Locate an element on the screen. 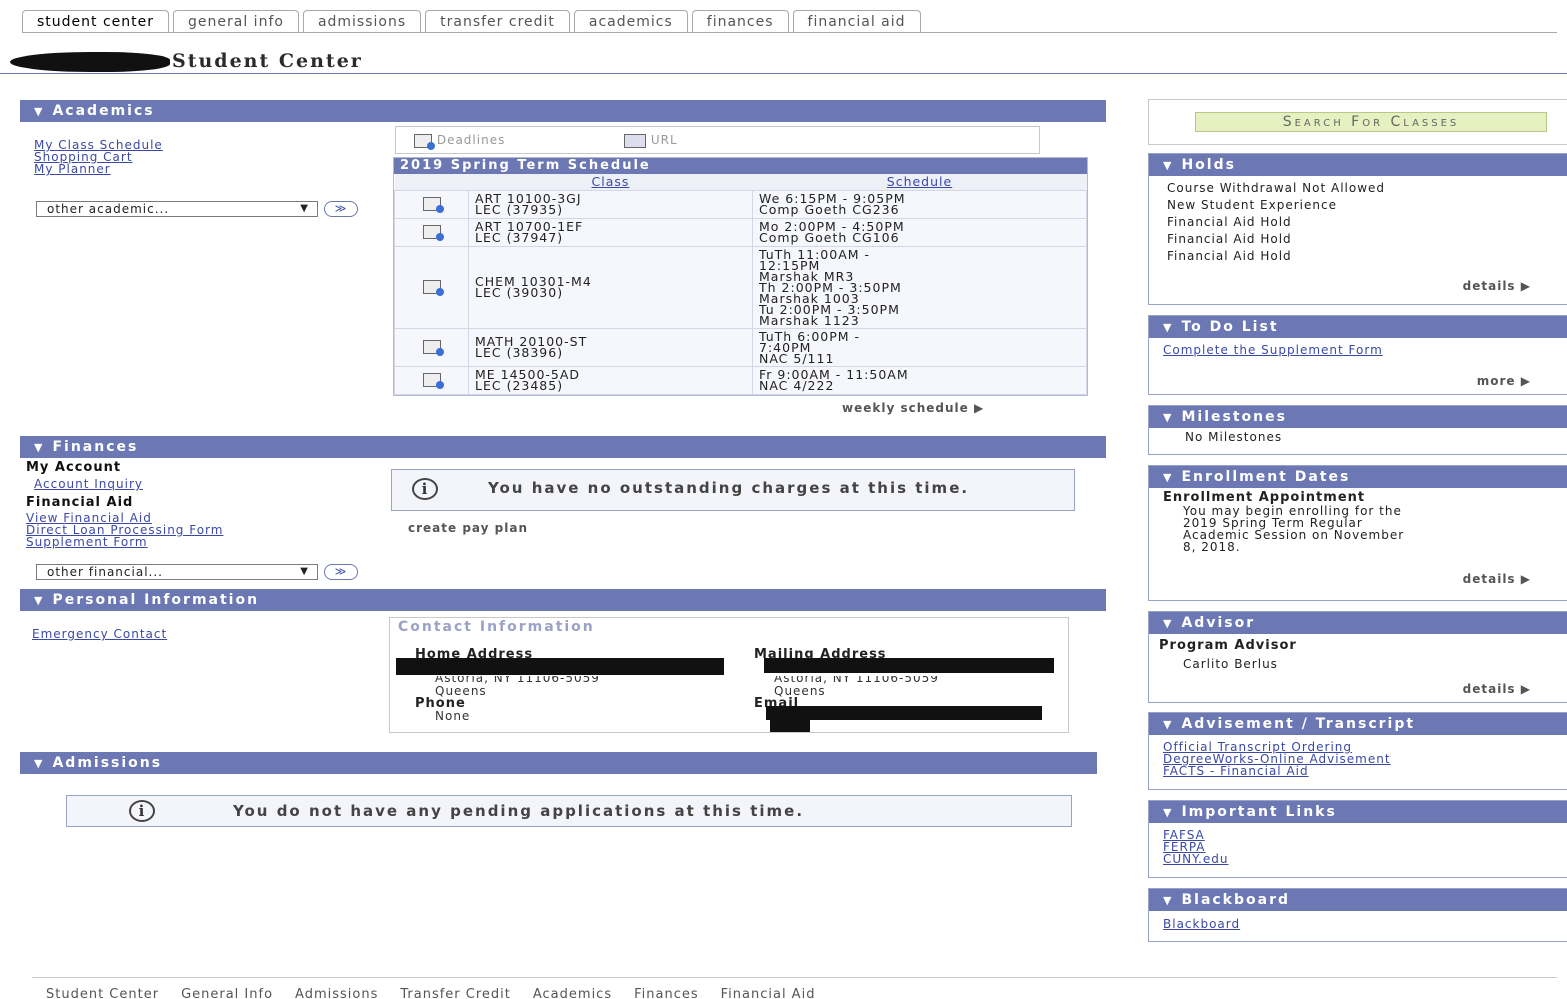 Image resolution: width=1567 pixels, height=999 pixels. footer-link-transfer-credit: Transfer Credit is located at coordinates (455, 993).